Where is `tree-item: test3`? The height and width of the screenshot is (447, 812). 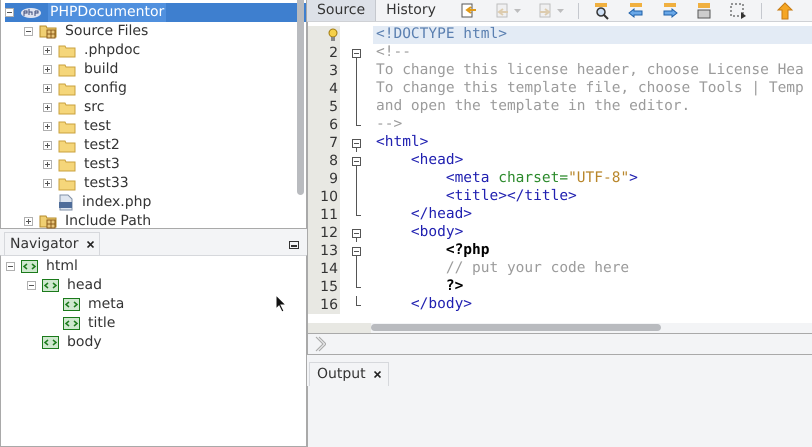
tree-item: test3 is located at coordinates (102, 164).